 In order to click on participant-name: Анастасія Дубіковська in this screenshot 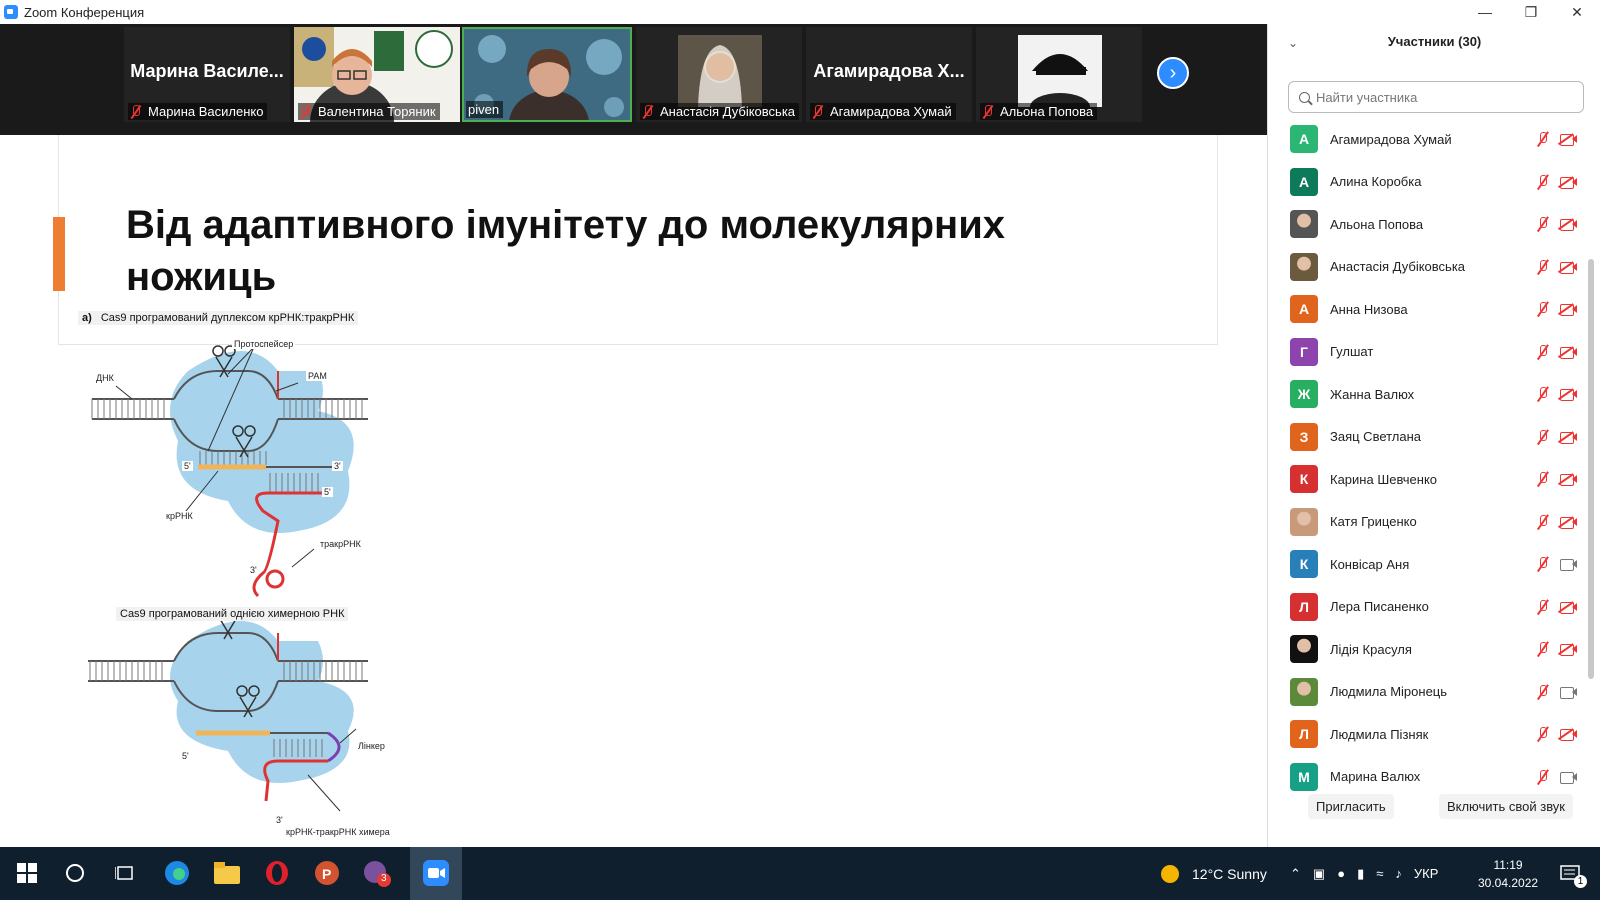, I will do `click(1398, 267)`.